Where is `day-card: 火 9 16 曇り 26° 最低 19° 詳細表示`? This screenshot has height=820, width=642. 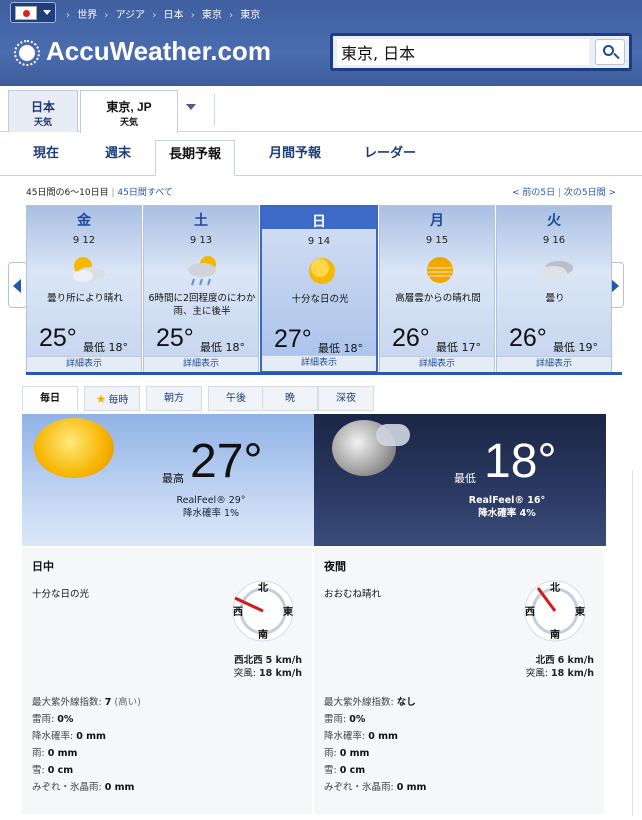
day-card: 火 9 16 曇り 26° 最低 19° 詳細表示 is located at coordinates (554, 289).